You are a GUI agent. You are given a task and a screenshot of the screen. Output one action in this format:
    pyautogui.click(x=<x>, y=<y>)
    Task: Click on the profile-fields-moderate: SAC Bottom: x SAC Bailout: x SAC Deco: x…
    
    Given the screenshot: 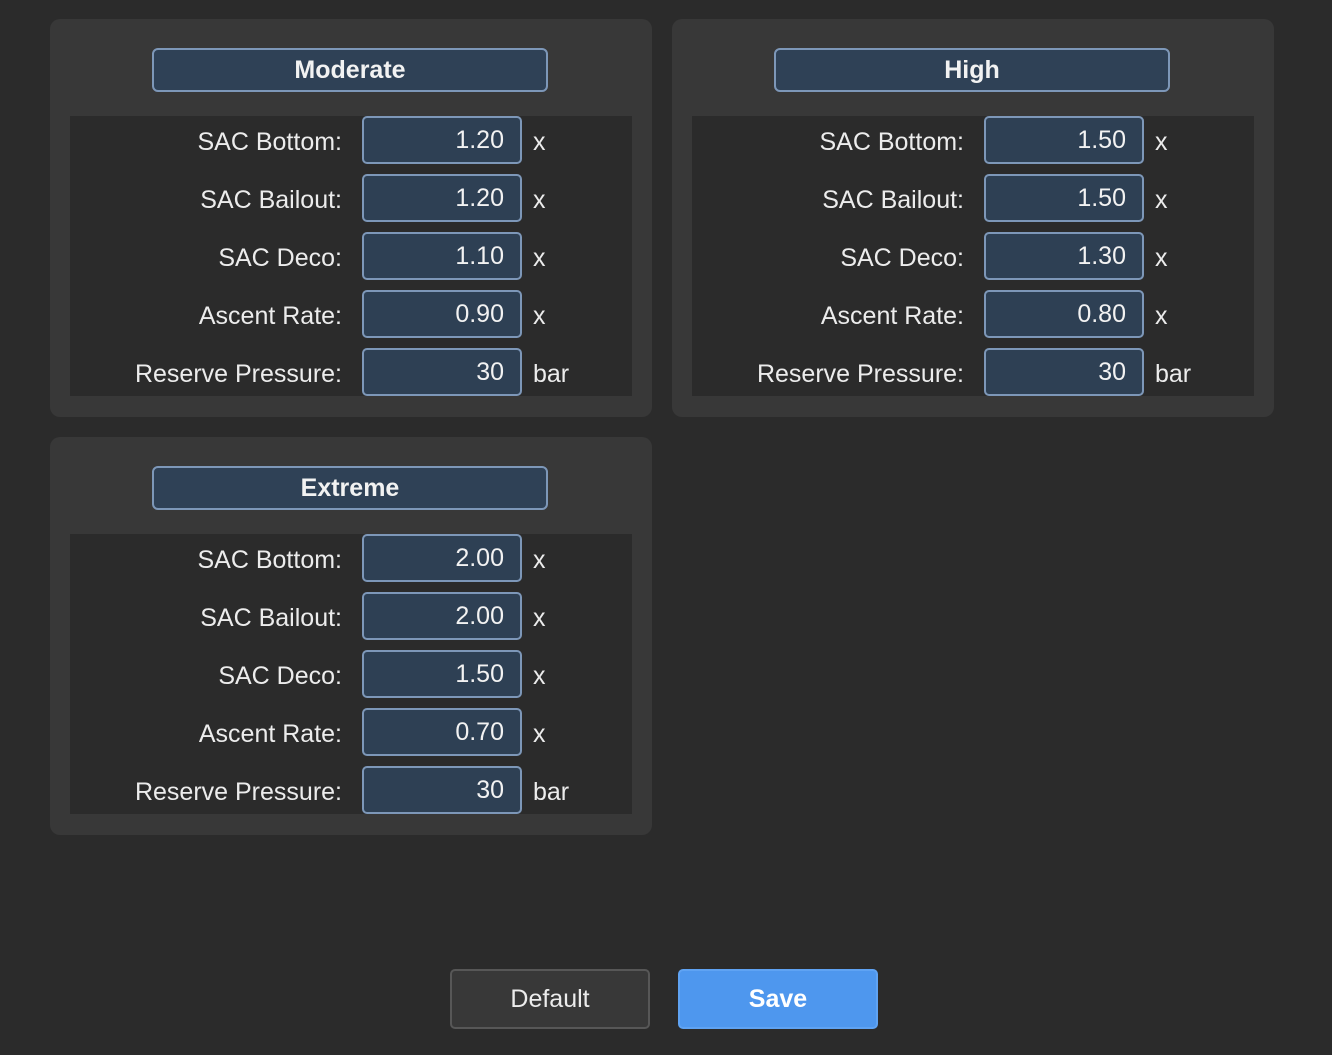 What is the action you would take?
    pyautogui.click(x=351, y=256)
    